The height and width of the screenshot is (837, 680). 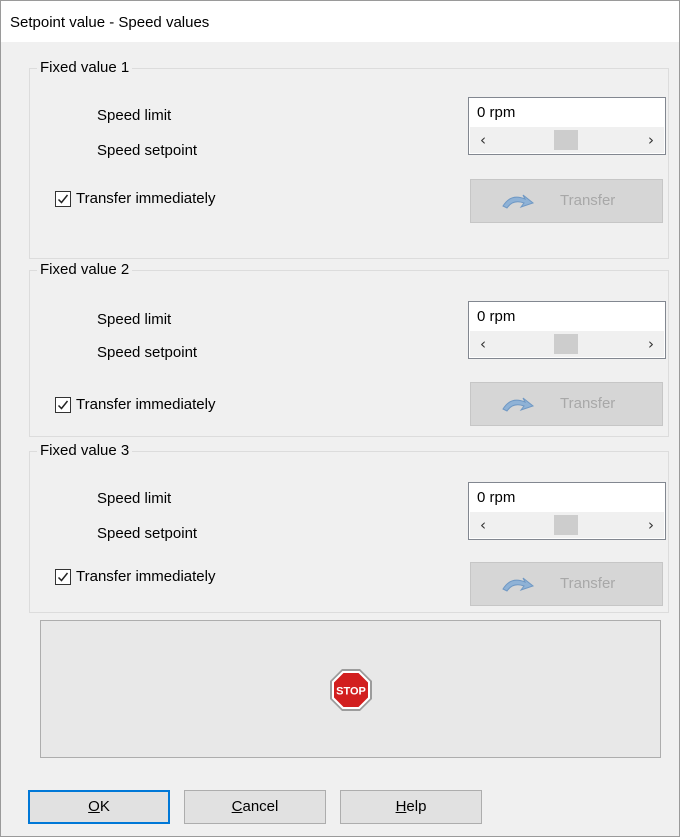 What do you see at coordinates (110, 22) in the screenshot?
I see `window-title: Setpoint value - Speed values` at bounding box center [110, 22].